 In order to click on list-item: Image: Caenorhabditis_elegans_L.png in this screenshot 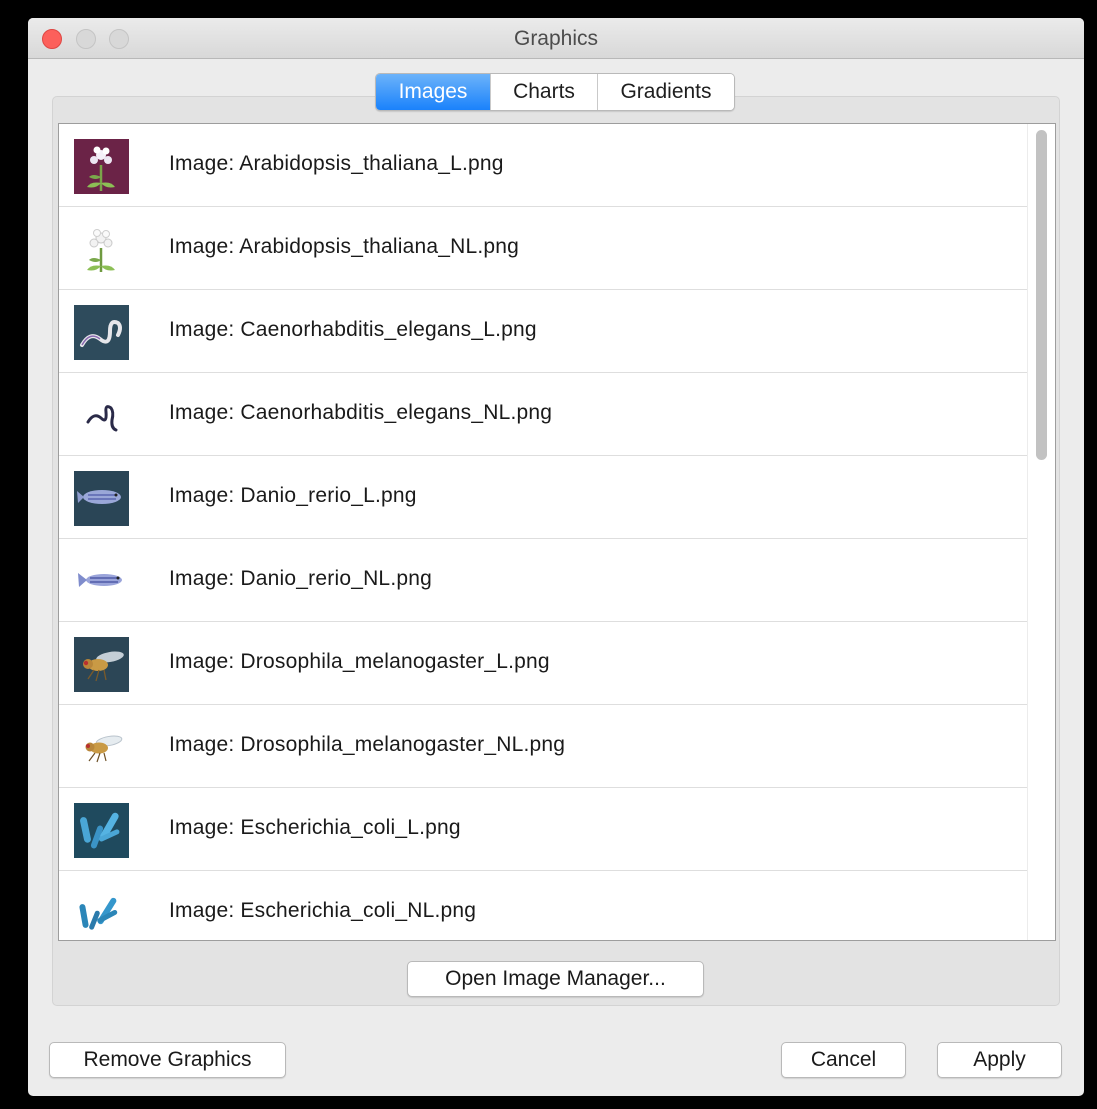, I will do `click(543, 331)`.